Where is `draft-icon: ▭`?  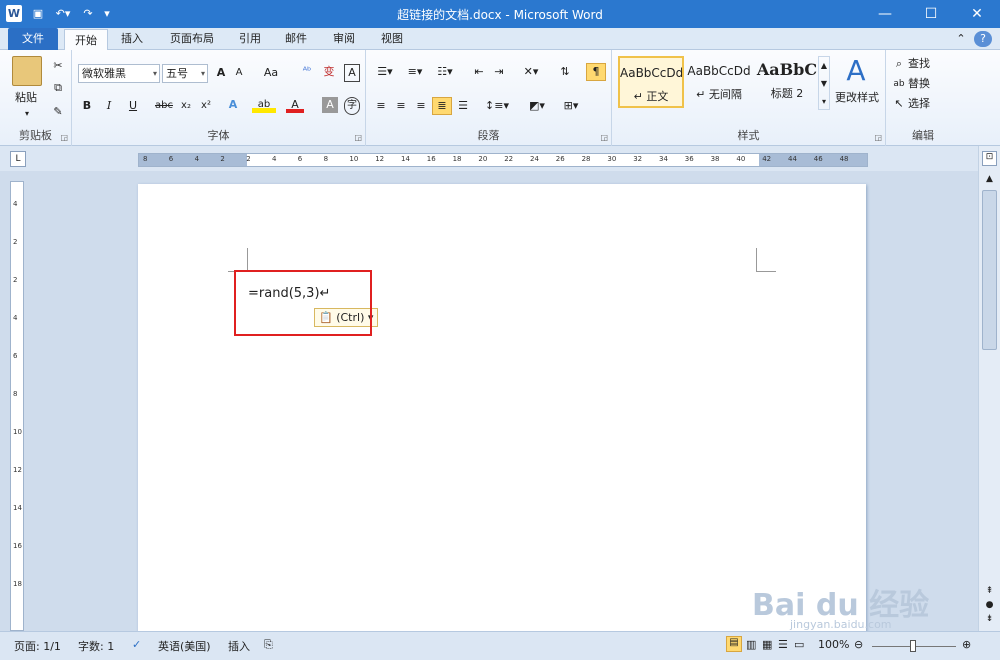 draft-icon: ▭ is located at coordinates (799, 644).